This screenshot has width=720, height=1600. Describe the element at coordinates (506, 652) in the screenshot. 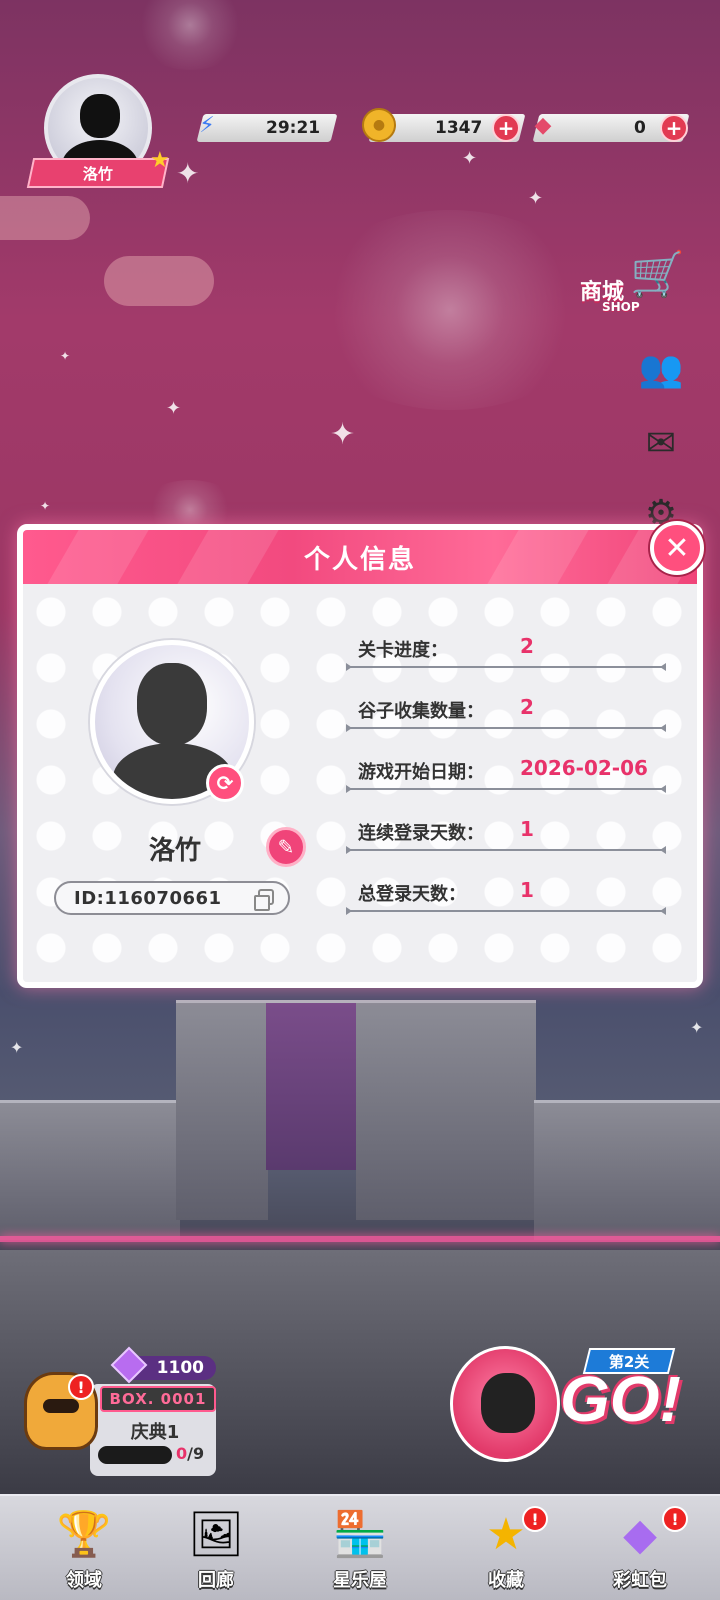

I see `stat-row-level-progress: 关卡进度： 2` at that location.